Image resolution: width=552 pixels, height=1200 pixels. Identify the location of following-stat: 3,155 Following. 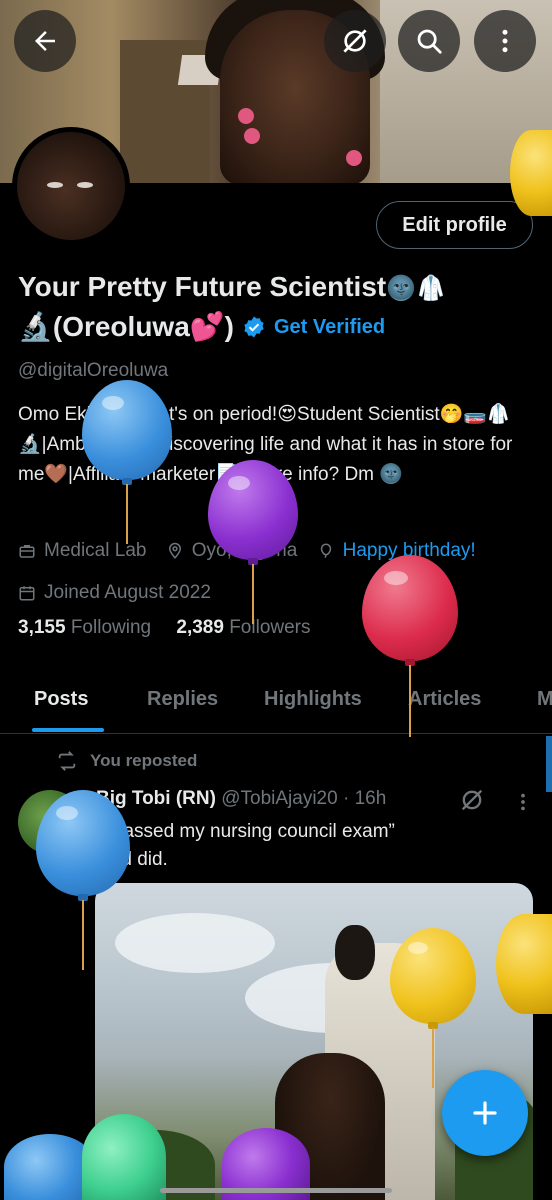
(84, 627).